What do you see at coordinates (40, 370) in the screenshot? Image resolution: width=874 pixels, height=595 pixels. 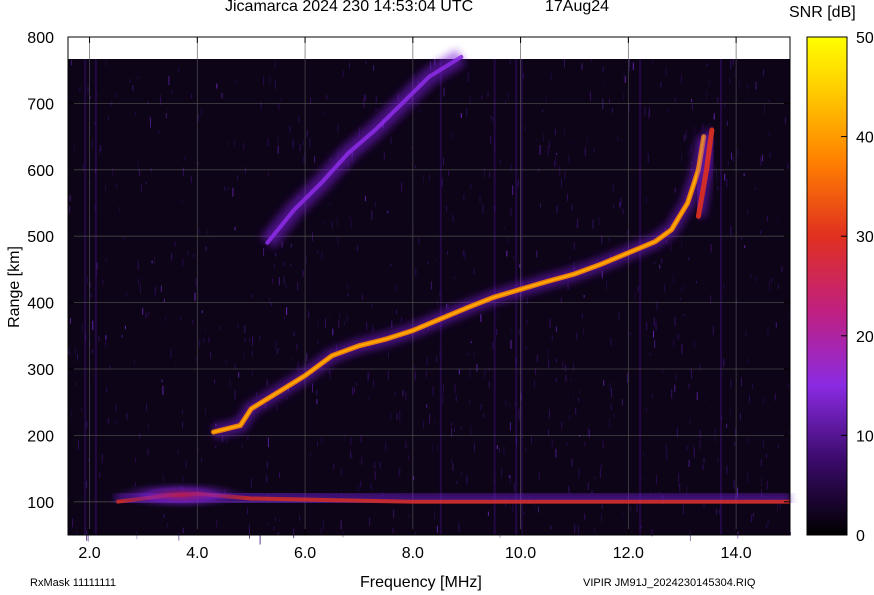 I see `y-tick-label: 300` at bounding box center [40, 370].